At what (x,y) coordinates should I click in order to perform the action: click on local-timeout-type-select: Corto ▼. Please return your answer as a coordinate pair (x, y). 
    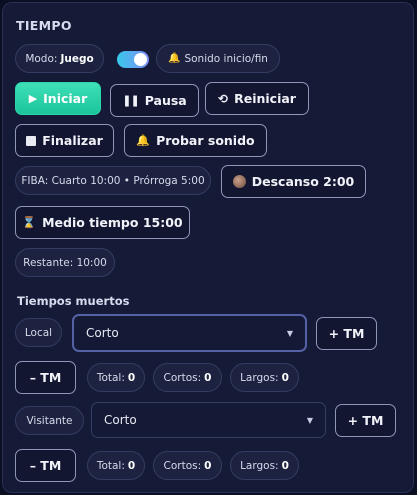
    Looking at the image, I should click on (189, 333).